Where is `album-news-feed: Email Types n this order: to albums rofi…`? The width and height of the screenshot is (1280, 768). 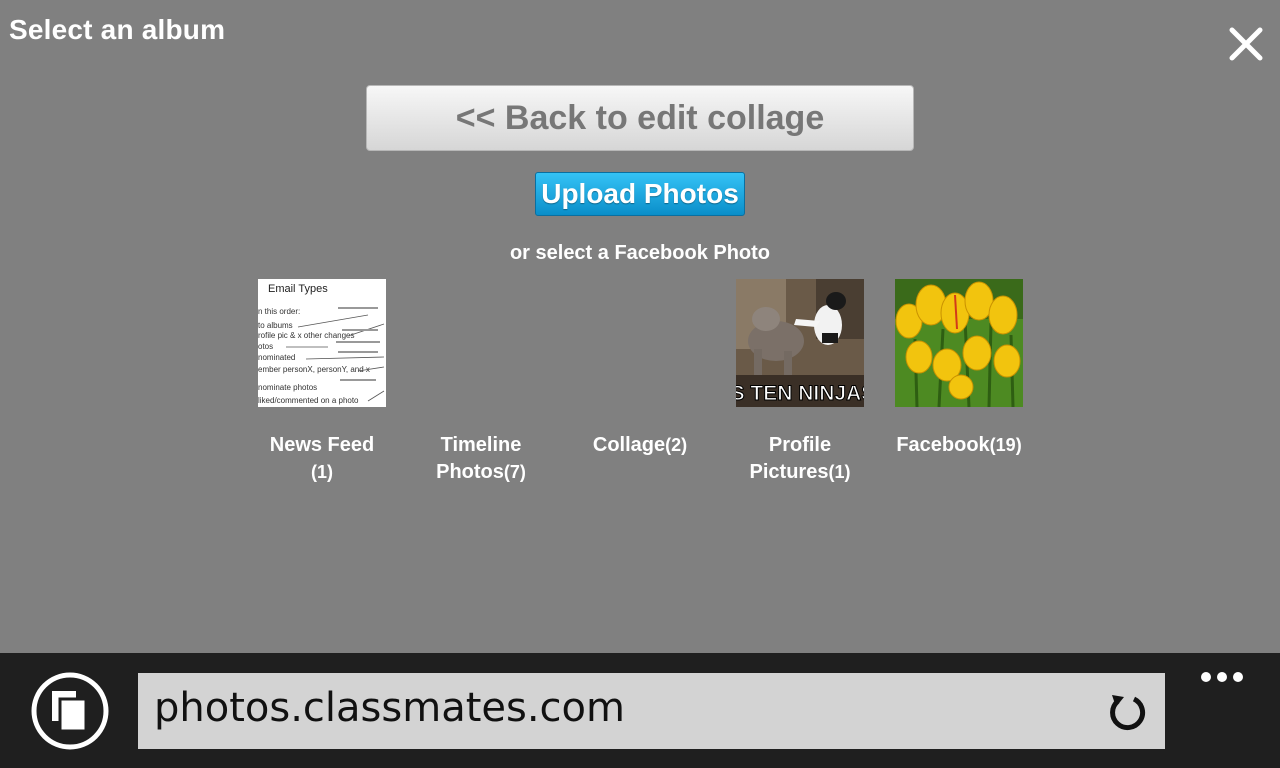 album-news-feed: Email Types n this order: to albums rofi… is located at coordinates (322, 380).